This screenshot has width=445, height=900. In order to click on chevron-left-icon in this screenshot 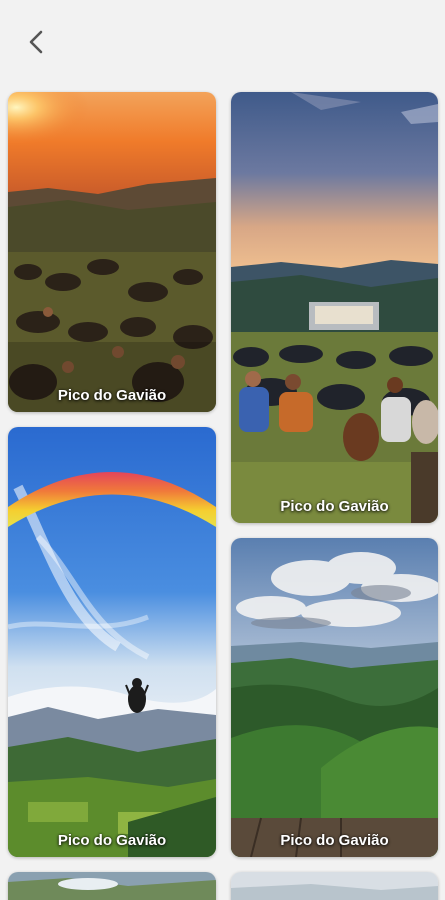, I will do `click(36, 42)`.